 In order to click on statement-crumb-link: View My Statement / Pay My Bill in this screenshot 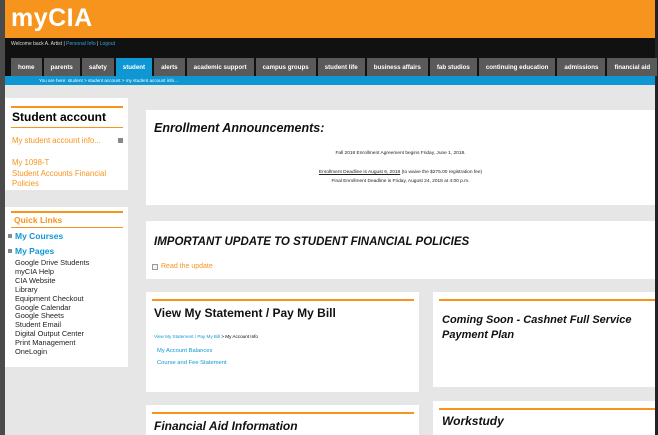, I will do `click(187, 336)`.